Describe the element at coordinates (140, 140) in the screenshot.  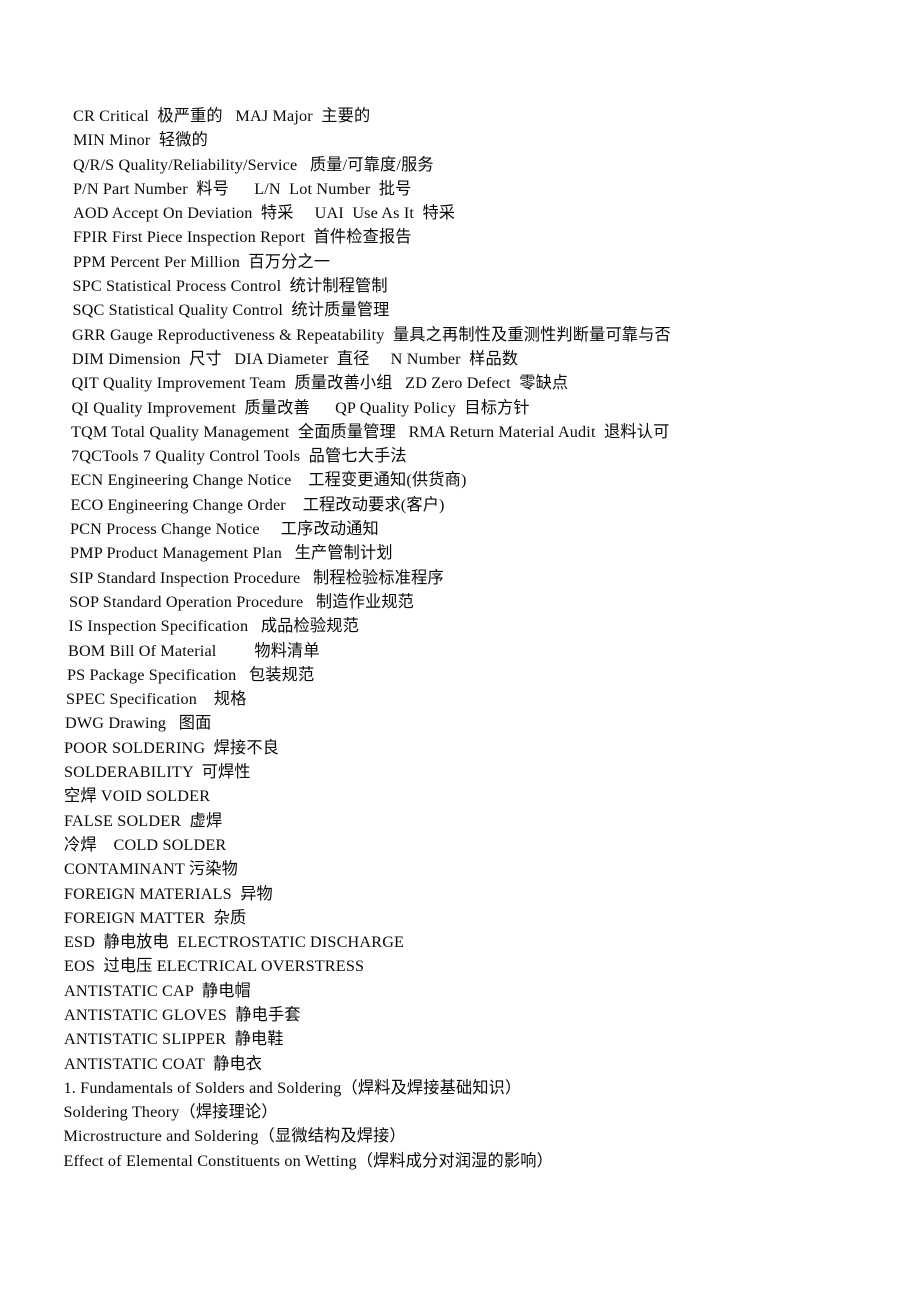
I see `glossary-line: MIN Minor 轻微的` at that location.